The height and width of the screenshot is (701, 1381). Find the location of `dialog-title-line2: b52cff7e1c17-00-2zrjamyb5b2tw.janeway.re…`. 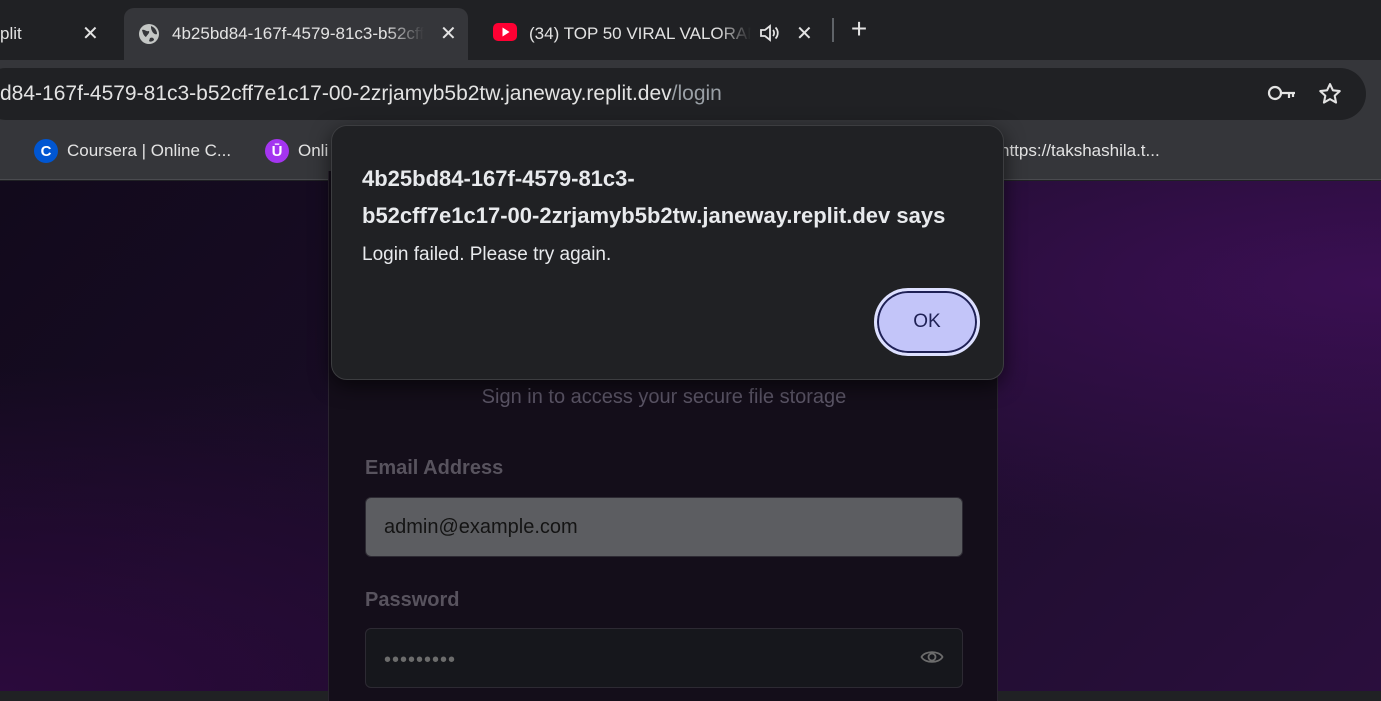

dialog-title-line2: b52cff7e1c17-00-2zrjamyb5b2tw.janeway.re… is located at coordinates (654, 215).